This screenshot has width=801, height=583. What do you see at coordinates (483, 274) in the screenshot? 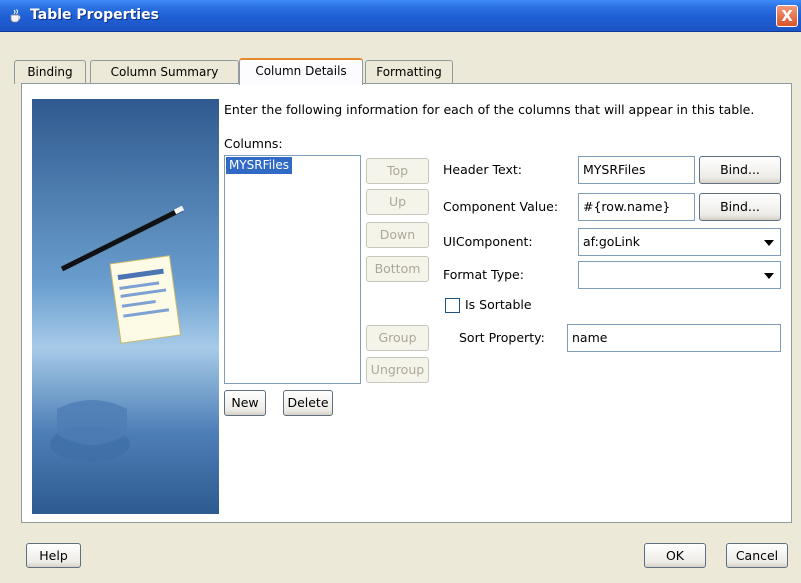
I see `format-type-label: Format Type:` at bounding box center [483, 274].